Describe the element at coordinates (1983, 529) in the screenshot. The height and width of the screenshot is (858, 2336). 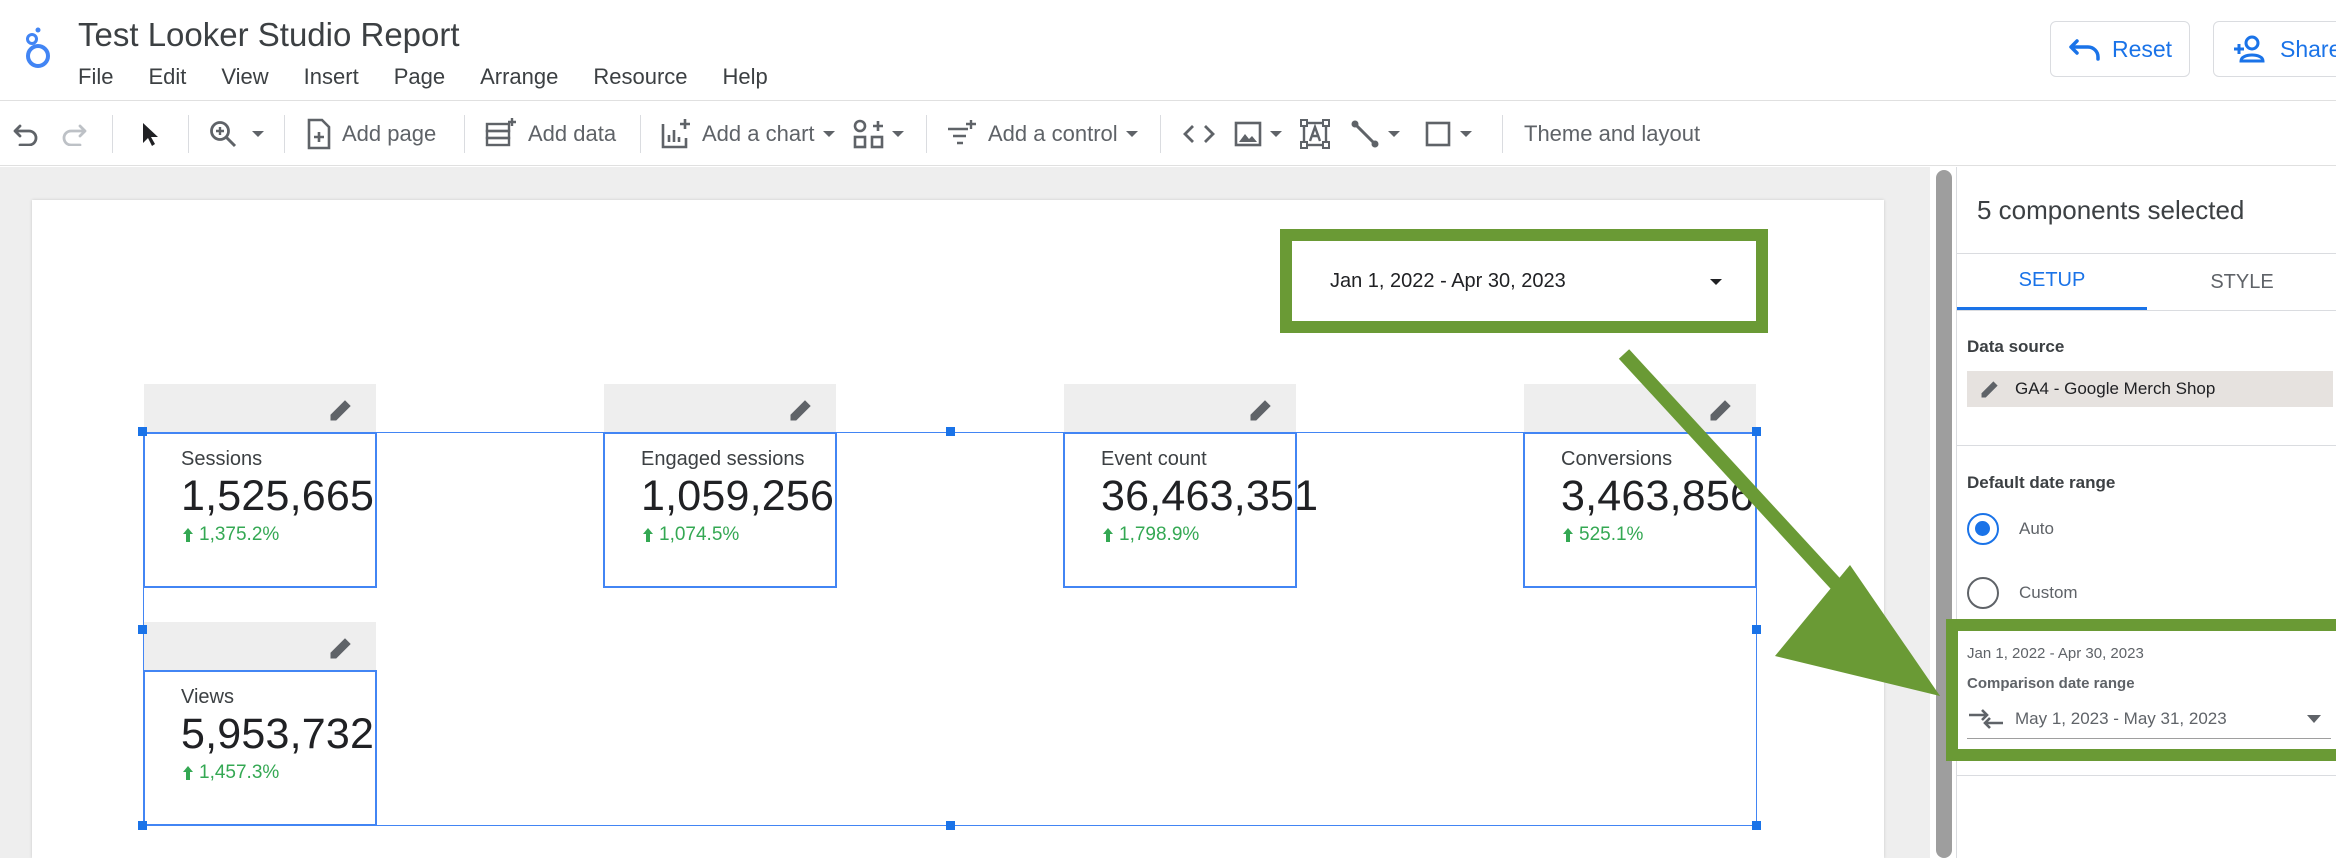
I see `radio-auto-circle` at that location.